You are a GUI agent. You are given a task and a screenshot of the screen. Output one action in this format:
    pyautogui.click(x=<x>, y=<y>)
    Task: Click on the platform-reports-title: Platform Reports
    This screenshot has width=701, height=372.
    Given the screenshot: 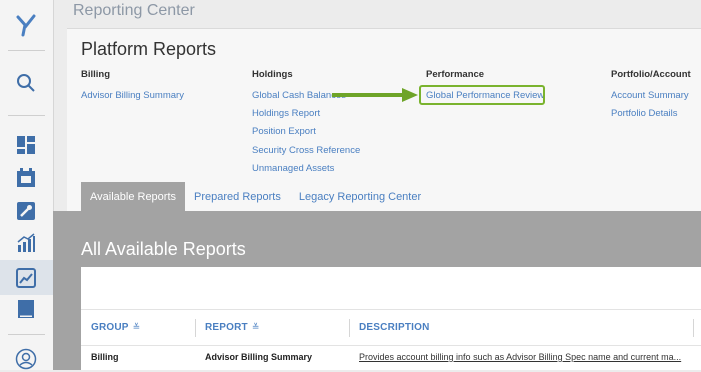 What is the action you would take?
    pyautogui.click(x=149, y=49)
    